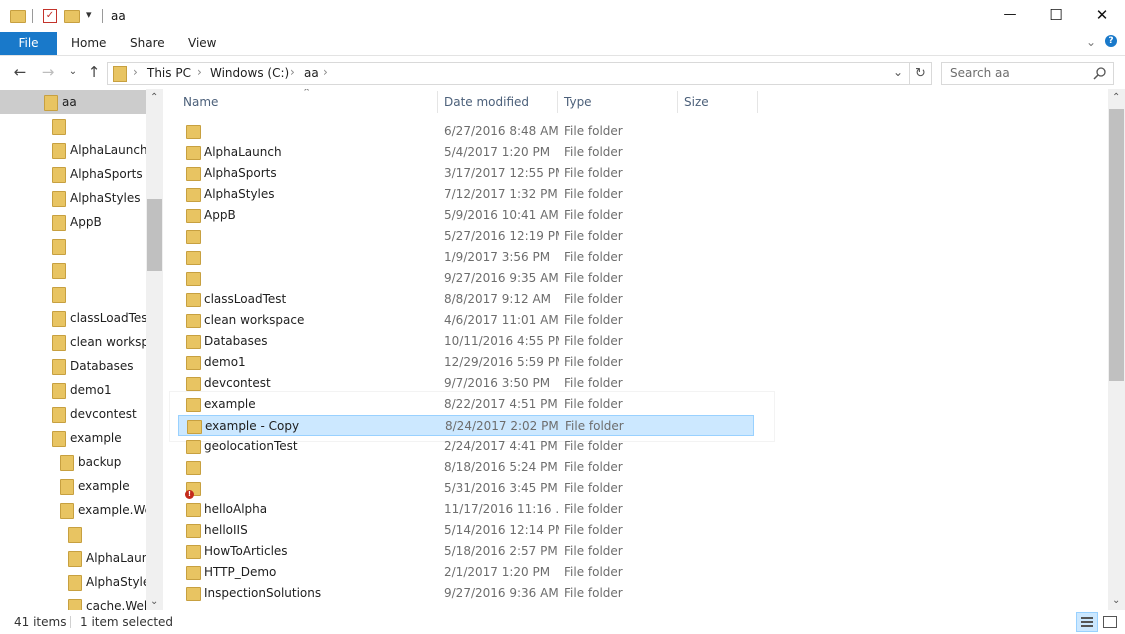  Describe the element at coordinates (1087, 622) in the screenshot. I see `details-view-icon` at that location.